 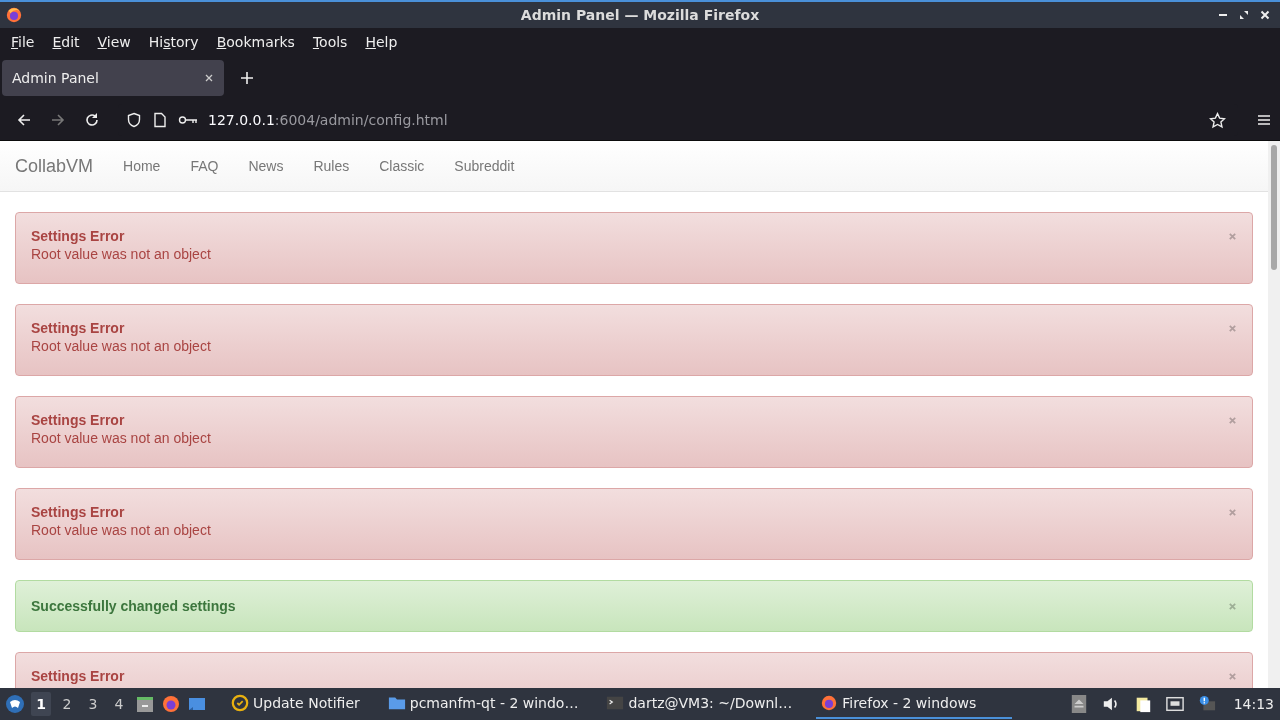 I want to click on menu-item: Help, so click(x=381, y=42).